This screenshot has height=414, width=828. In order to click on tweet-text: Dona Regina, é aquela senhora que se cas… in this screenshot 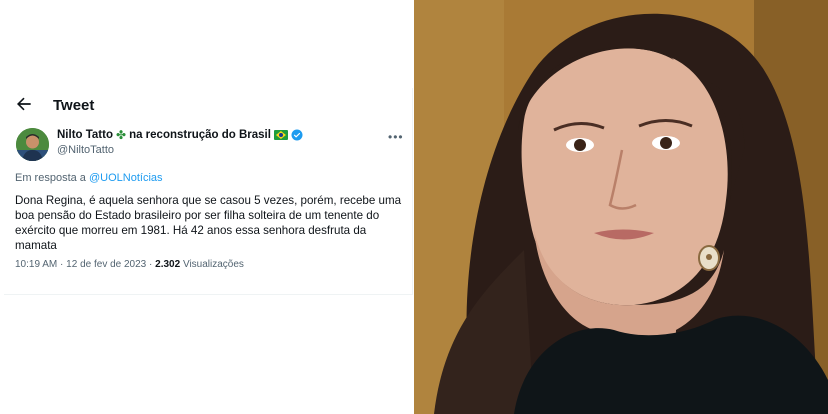, I will do `click(208, 223)`.